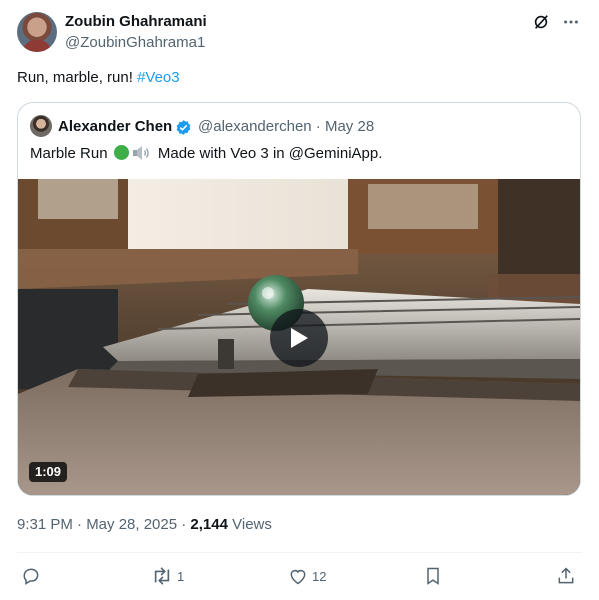 This screenshot has width=599, height=600. I want to click on reply-icon, so click(31, 576).